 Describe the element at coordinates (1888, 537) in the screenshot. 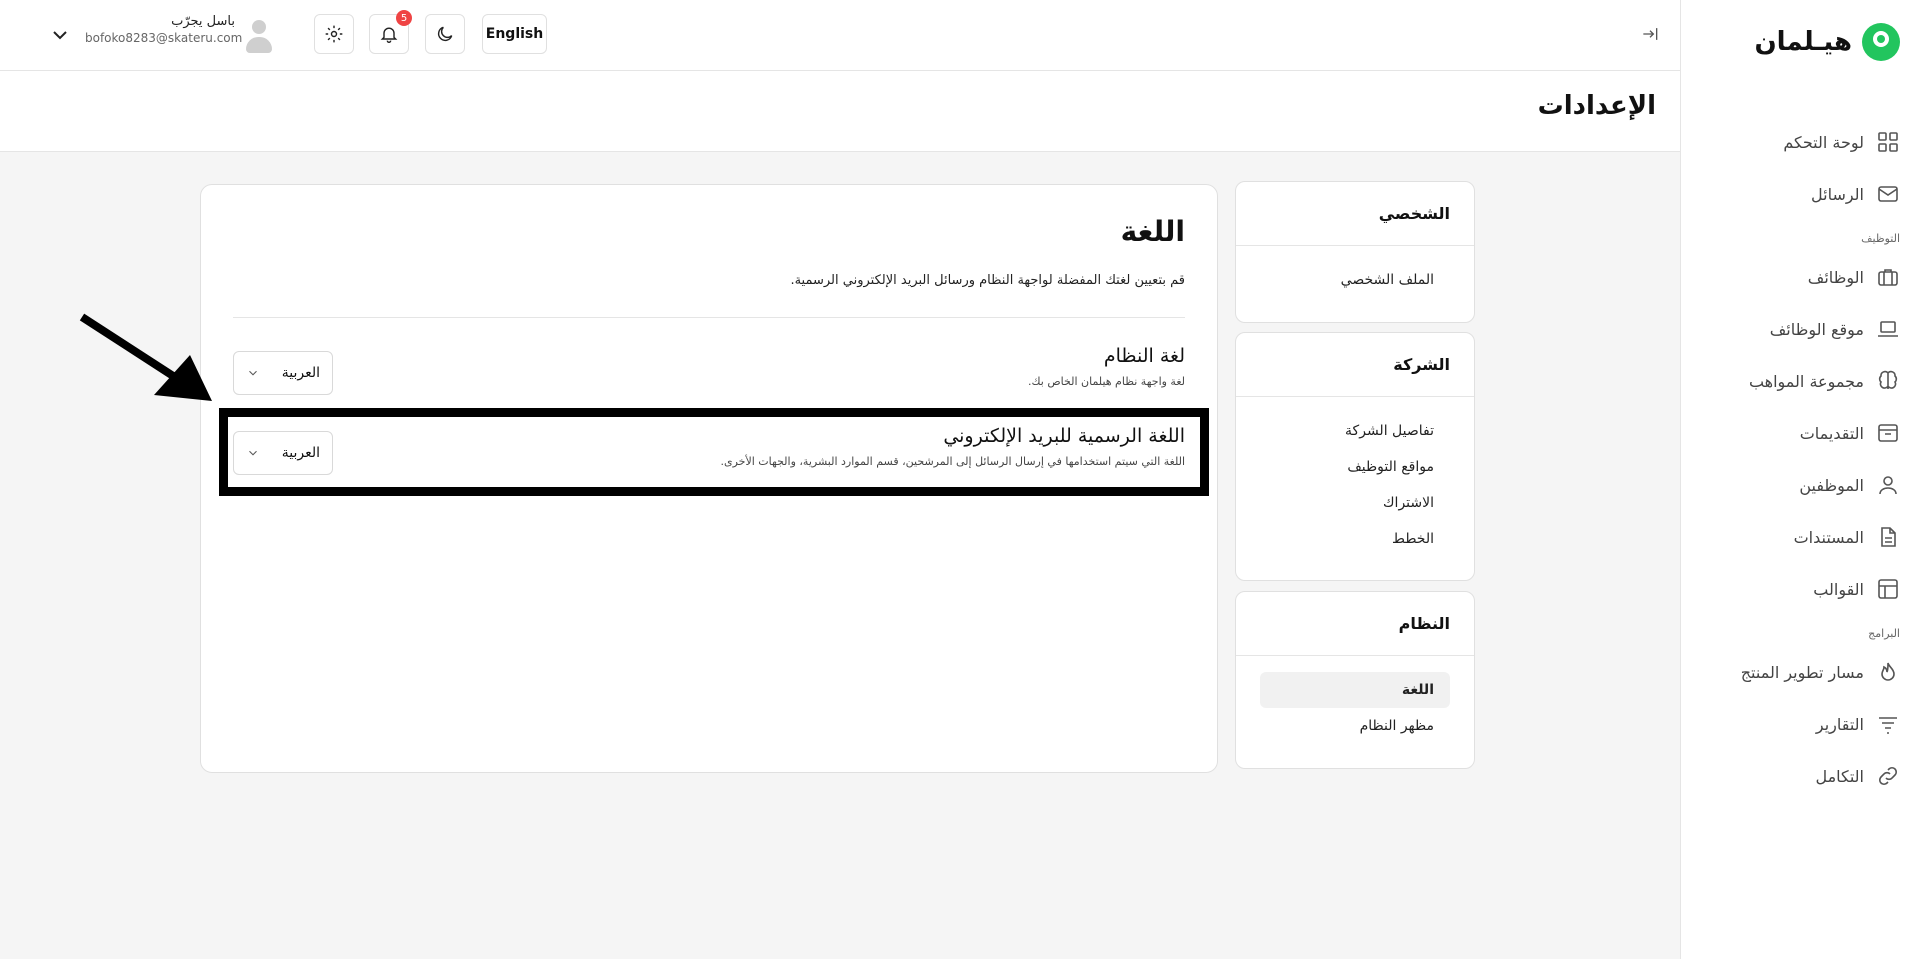

I see `document-icon` at that location.